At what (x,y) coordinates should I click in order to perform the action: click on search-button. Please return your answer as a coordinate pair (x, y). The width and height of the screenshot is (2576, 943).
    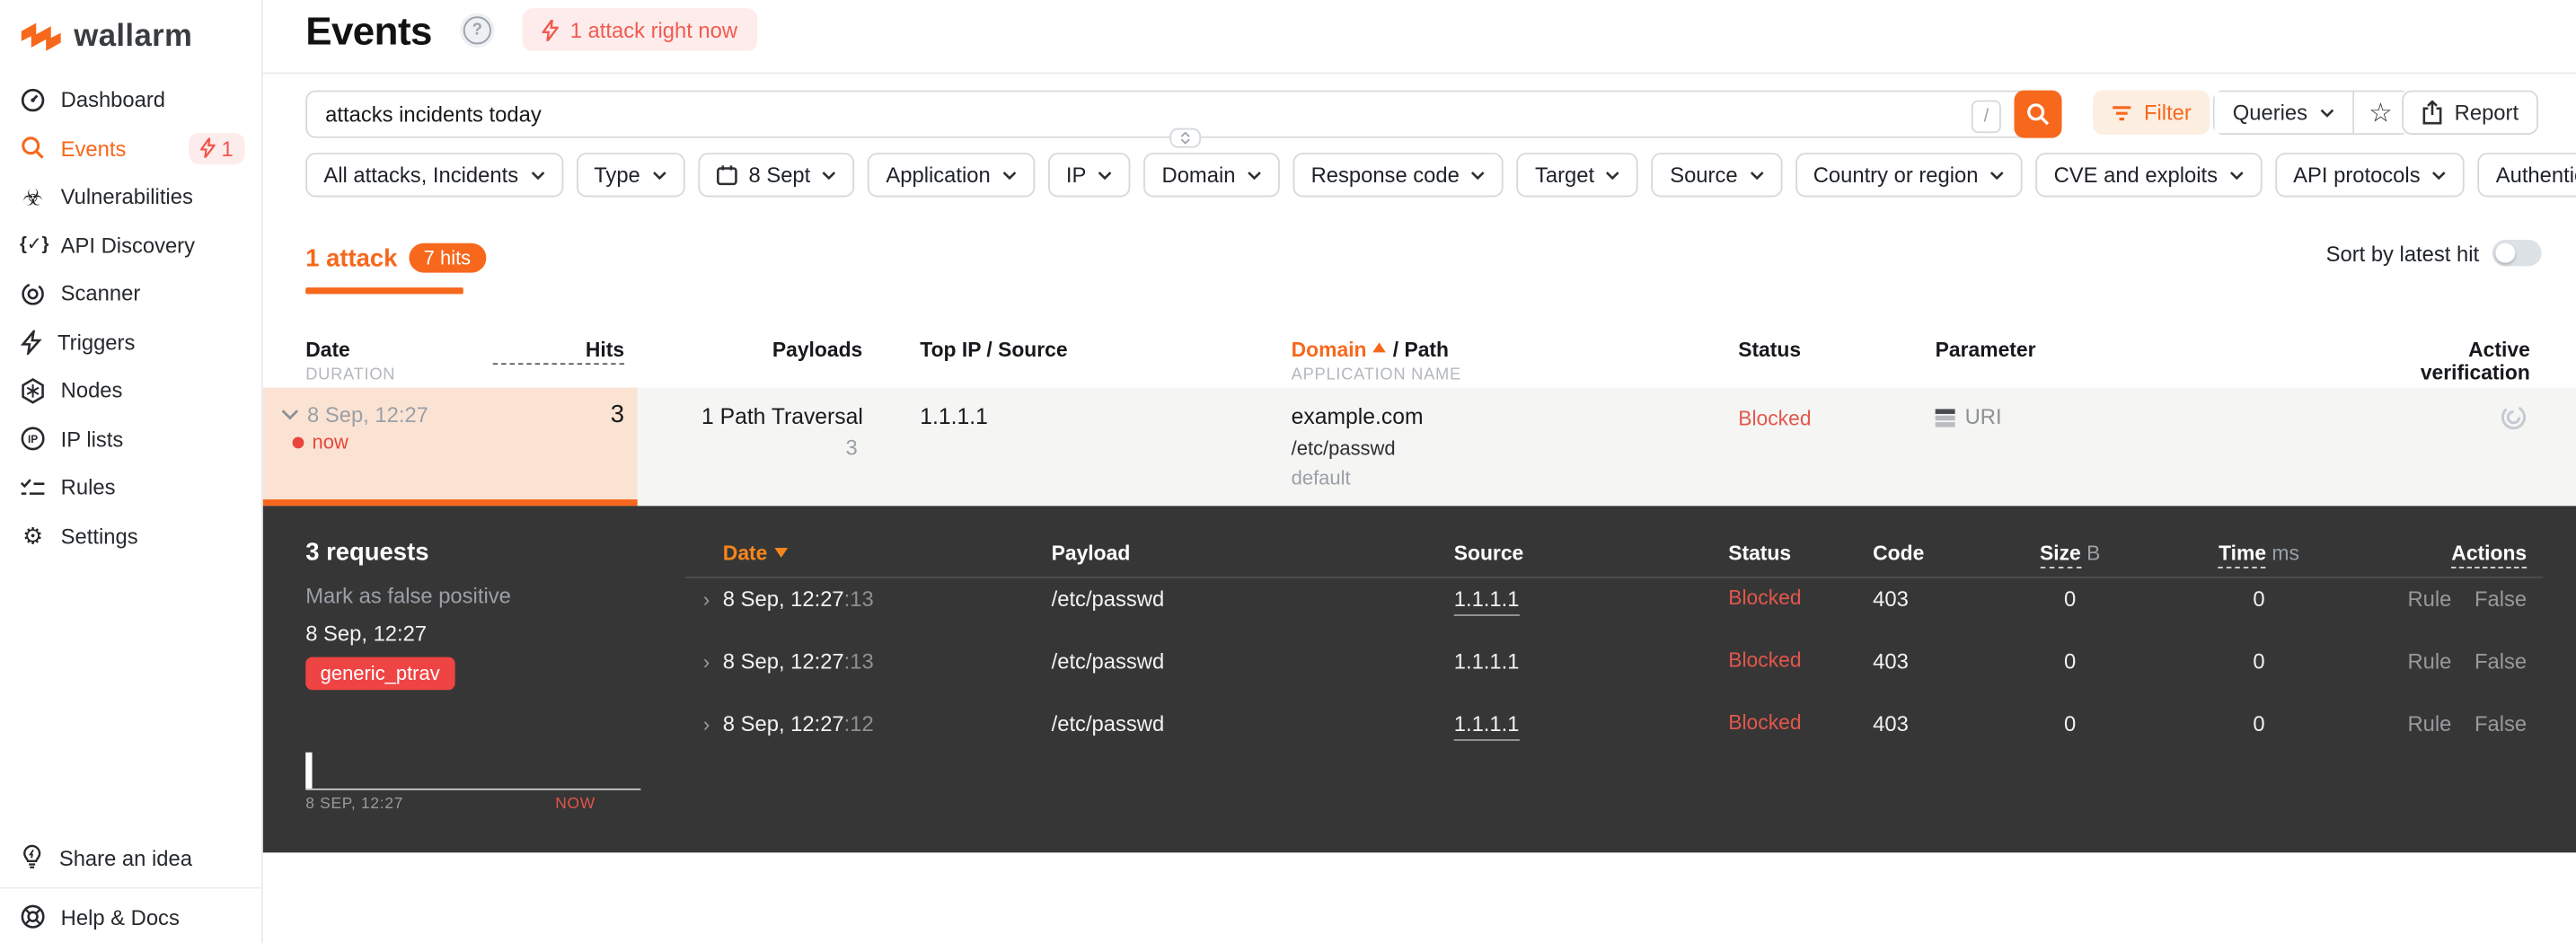
    Looking at the image, I should click on (2038, 114).